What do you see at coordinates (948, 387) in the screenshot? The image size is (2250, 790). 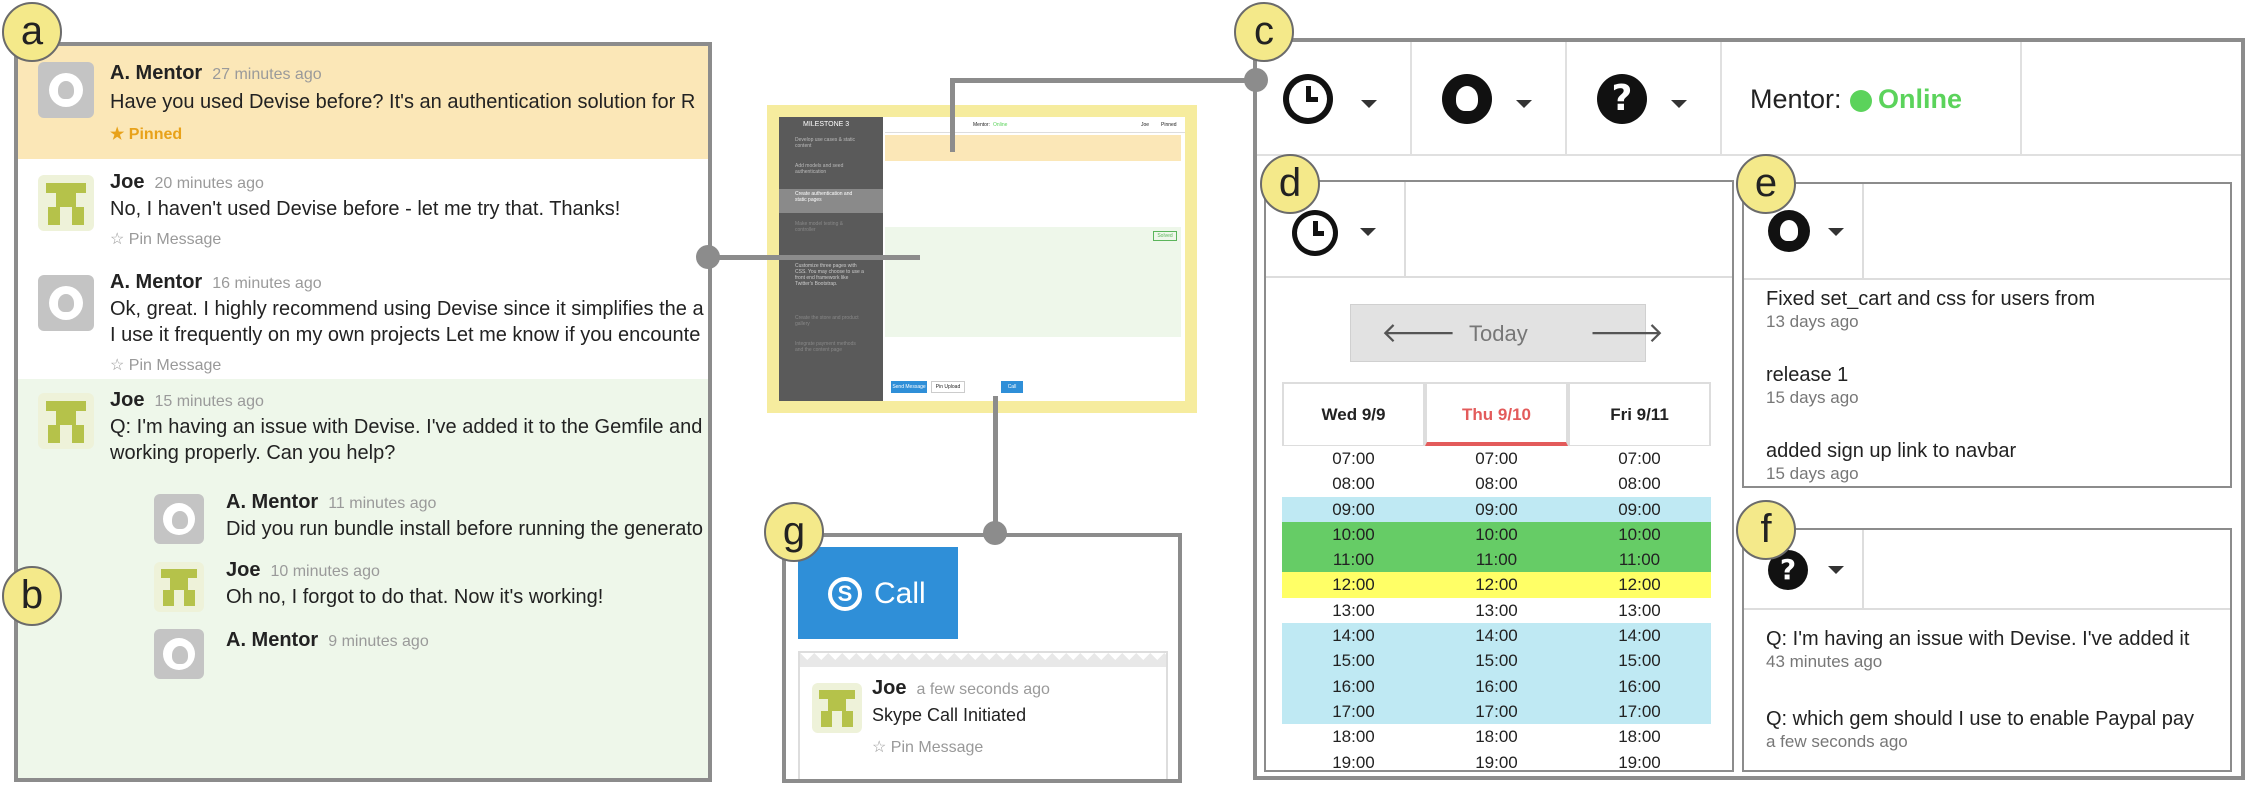 I see `thumb-pin-upload: Pin Upload` at bounding box center [948, 387].